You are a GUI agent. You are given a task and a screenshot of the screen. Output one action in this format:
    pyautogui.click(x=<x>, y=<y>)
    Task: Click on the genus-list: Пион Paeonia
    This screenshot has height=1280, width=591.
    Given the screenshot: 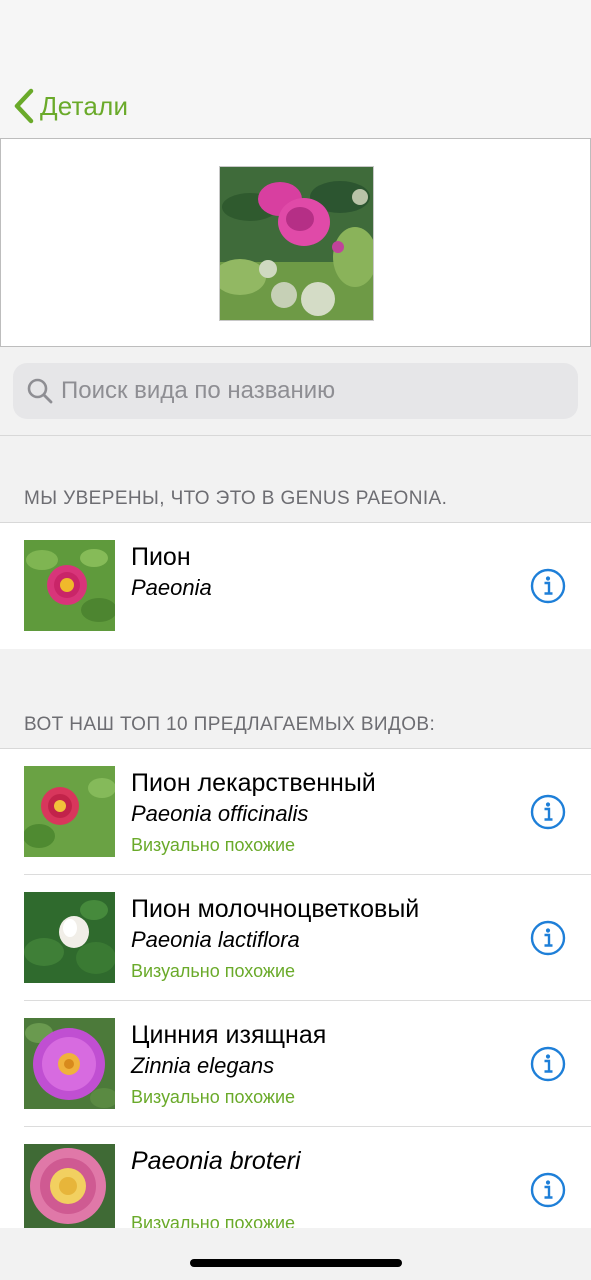 What is the action you would take?
    pyautogui.click(x=295, y=585)
    